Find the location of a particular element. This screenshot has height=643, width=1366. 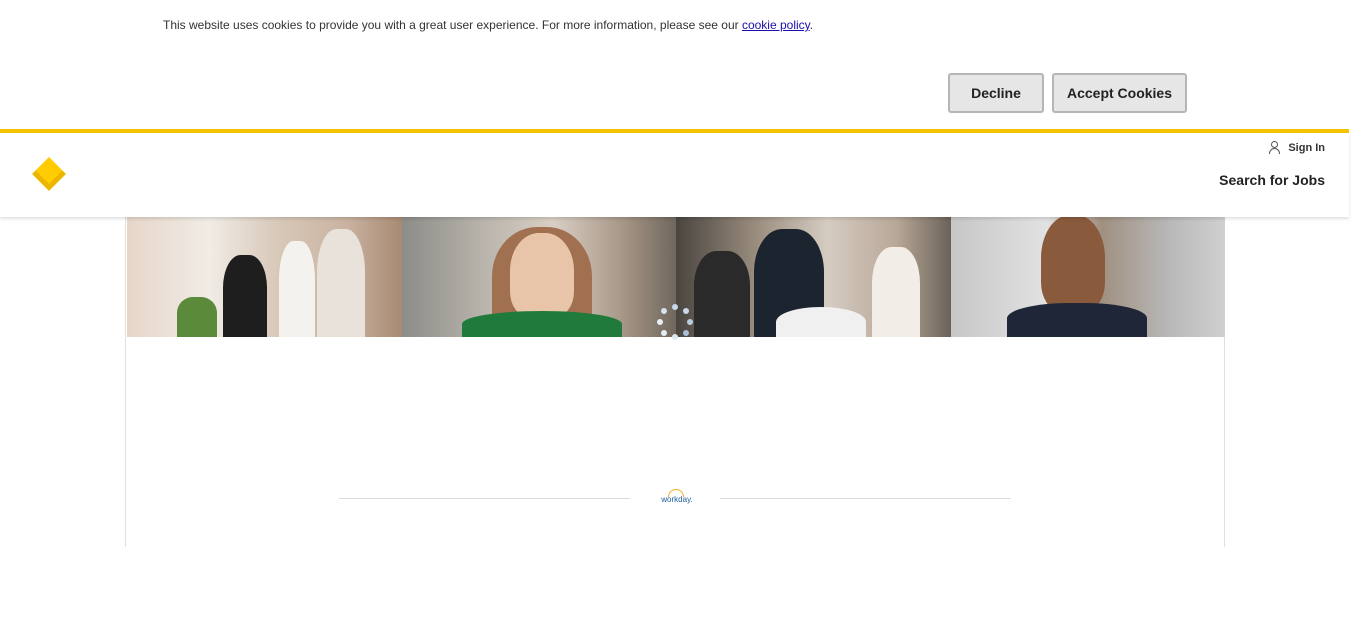

hero-photo-office-team is located at coordinates (264, 277).